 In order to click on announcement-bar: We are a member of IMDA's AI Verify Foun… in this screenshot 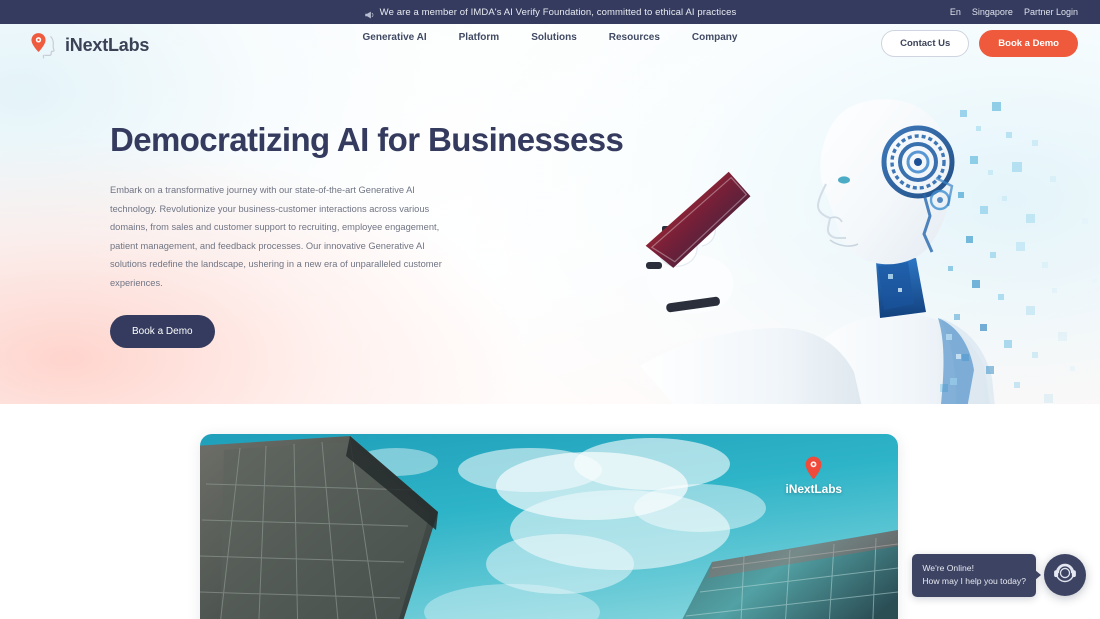, I will do `click(550, 12)`.